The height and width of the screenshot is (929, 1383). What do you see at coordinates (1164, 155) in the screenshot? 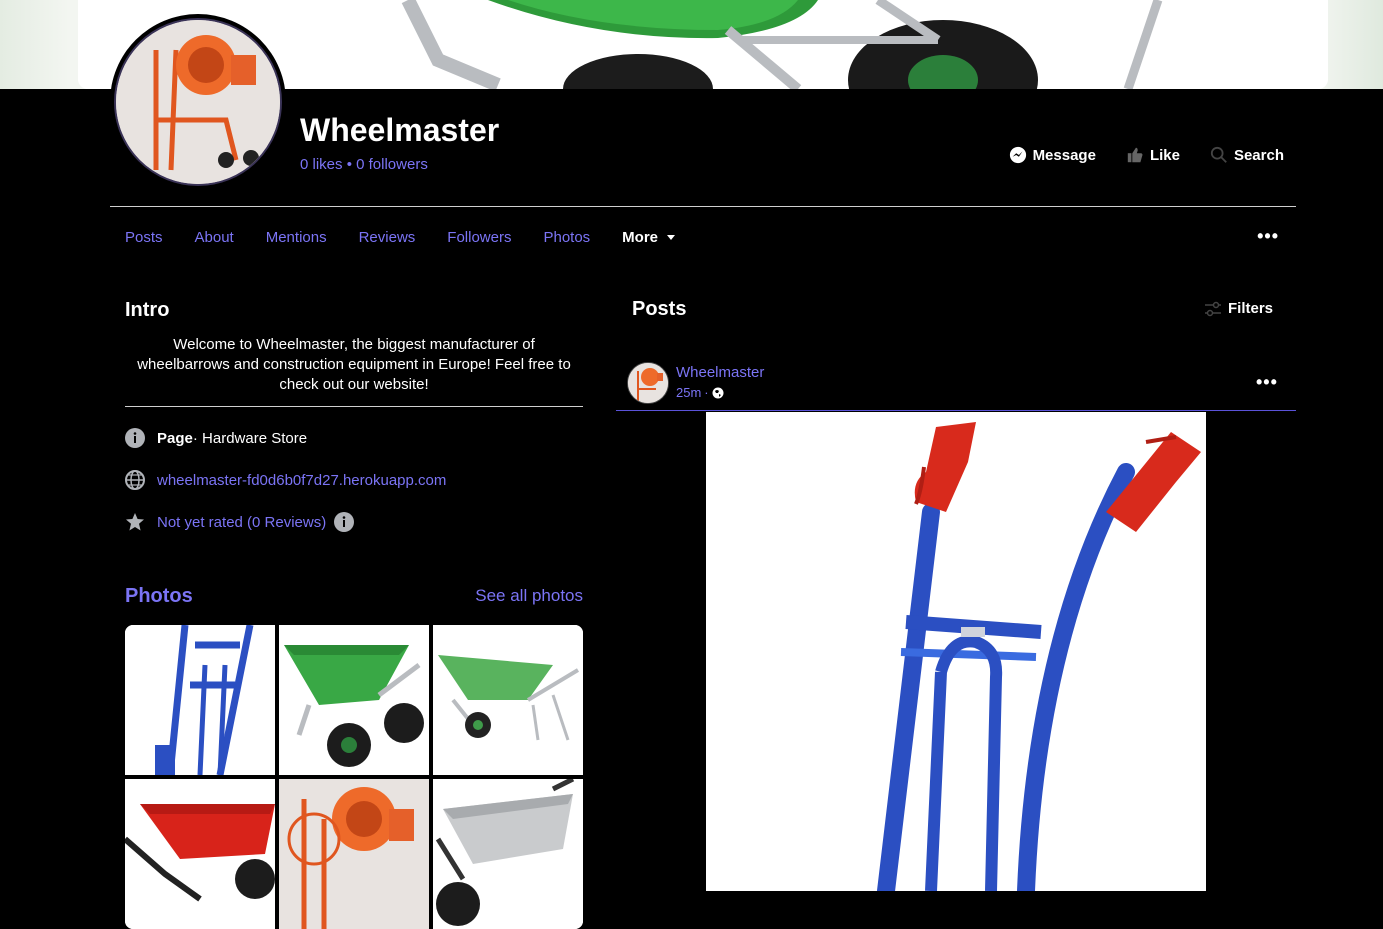
I see `like-label: Like` at bounding box center [1164, 155].